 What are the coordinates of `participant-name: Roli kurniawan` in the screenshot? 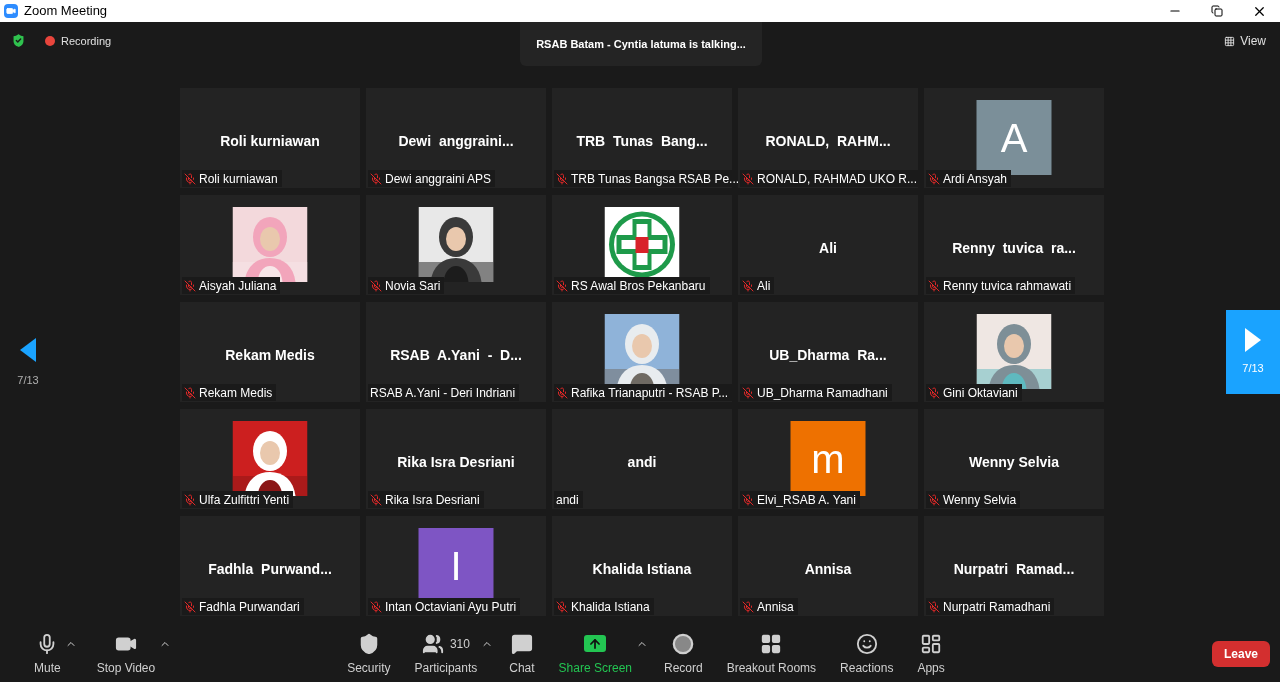 It's located at (270, 141).